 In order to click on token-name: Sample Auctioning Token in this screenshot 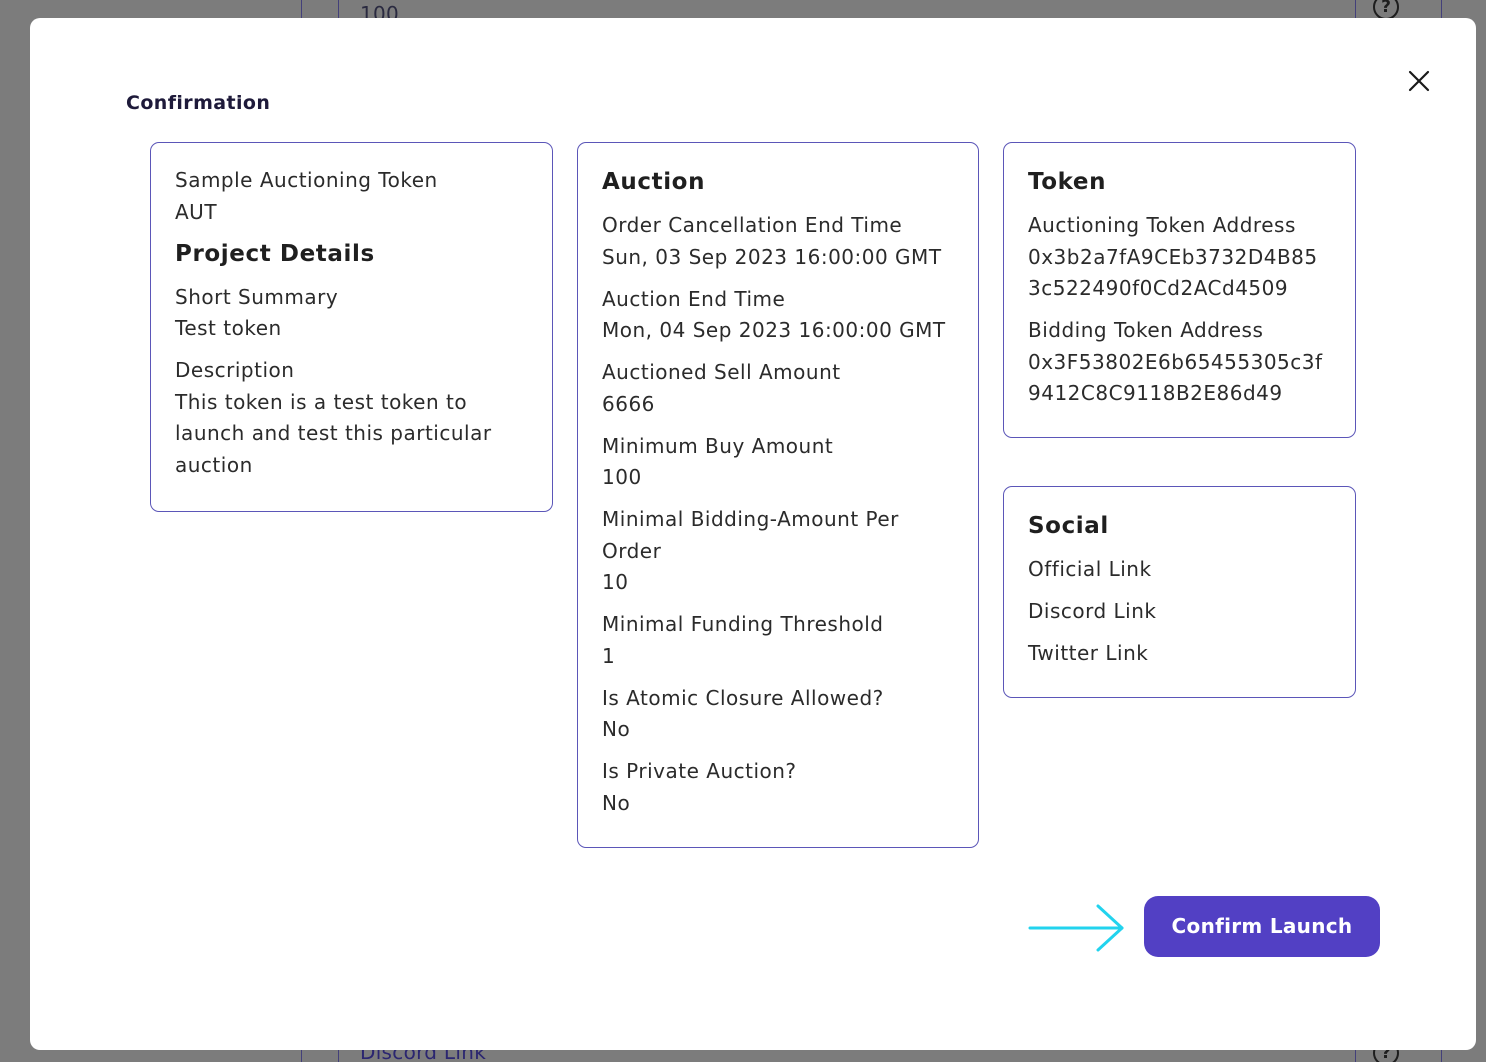, I will do `click(306, 180)`.